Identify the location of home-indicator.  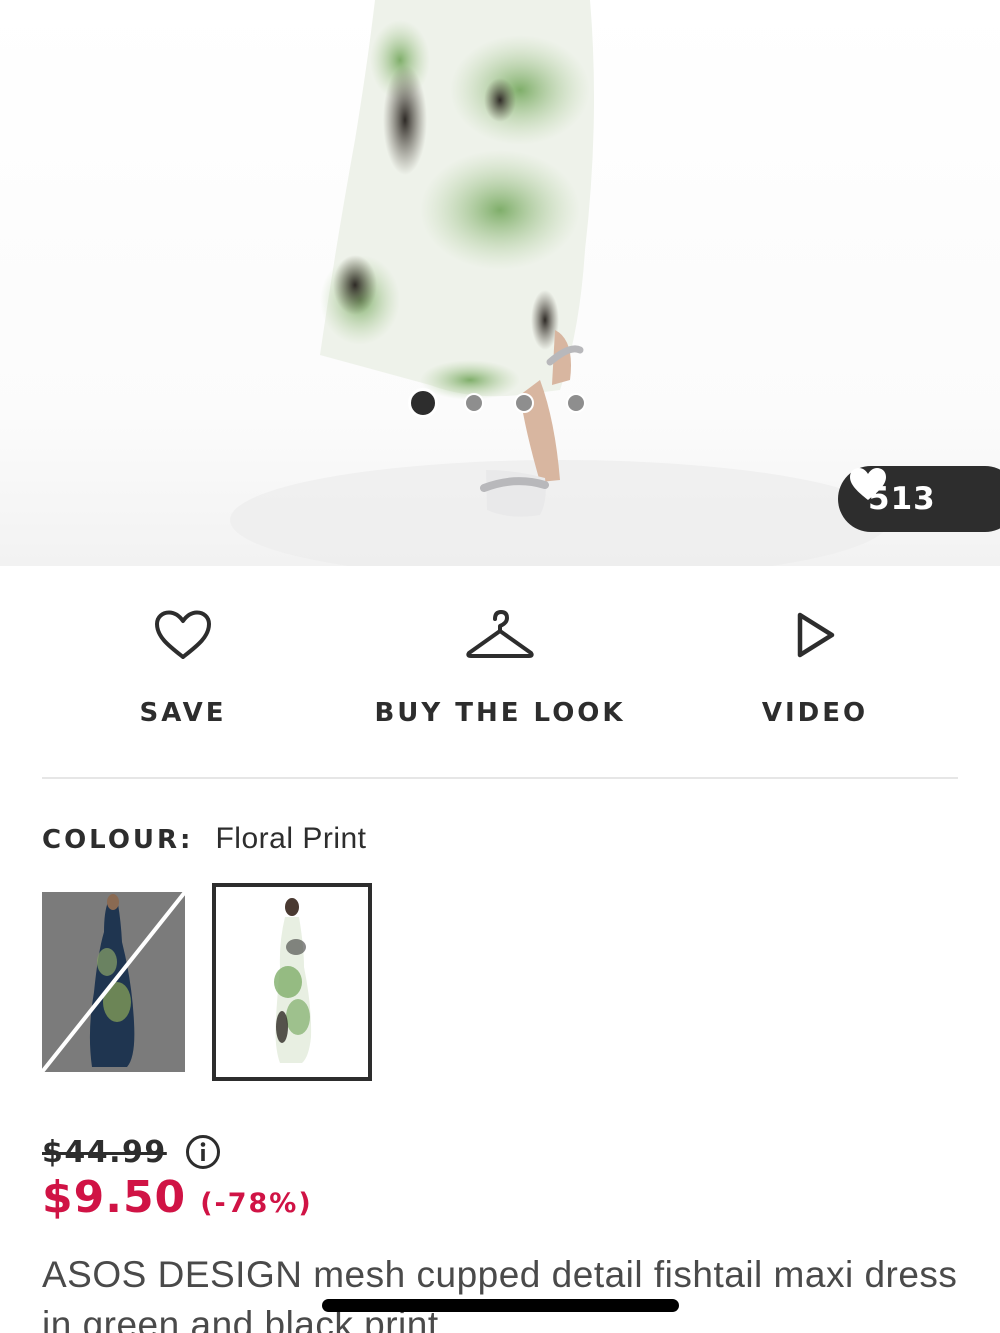
(500, 1305).